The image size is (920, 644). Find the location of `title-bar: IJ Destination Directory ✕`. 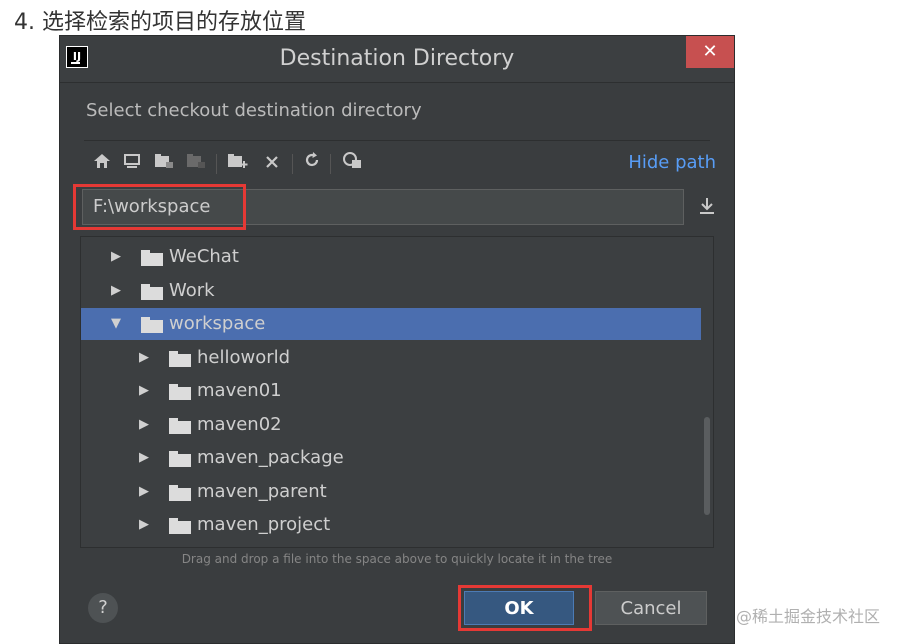

title-bar: IJ Destination Directory ✕ is located at coordinates (397, 59).